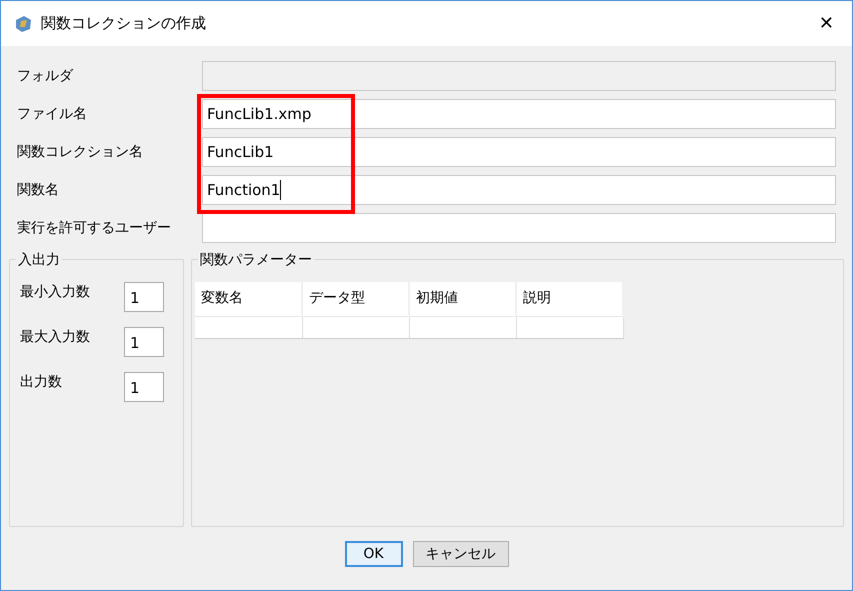  What do you see at coordinates (826, 23) in the screenshot?
I see `close-button: ✕` at bounding box center [826, 23].